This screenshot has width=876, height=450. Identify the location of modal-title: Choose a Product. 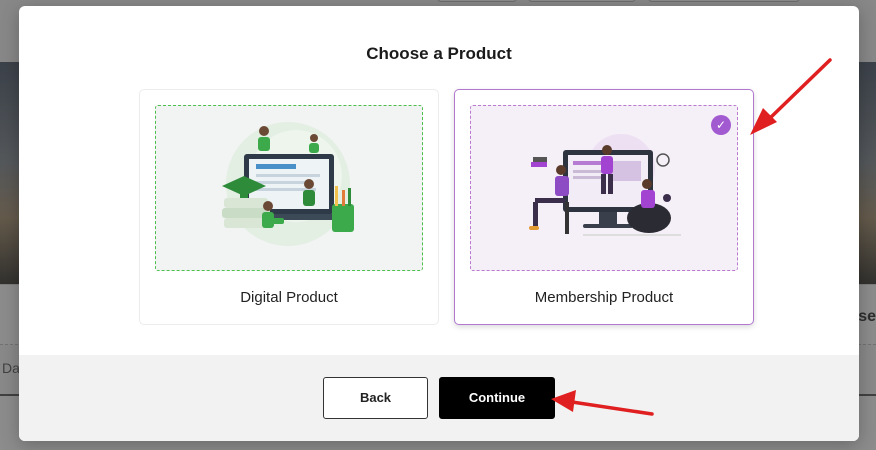
(439, 53).